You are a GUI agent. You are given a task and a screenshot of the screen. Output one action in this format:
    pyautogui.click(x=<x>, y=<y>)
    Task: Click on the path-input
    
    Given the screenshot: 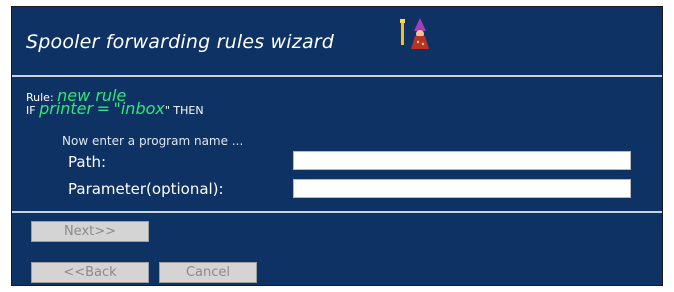 What is the action you would take?
    pyautogui.click(x=462, y=160)
    